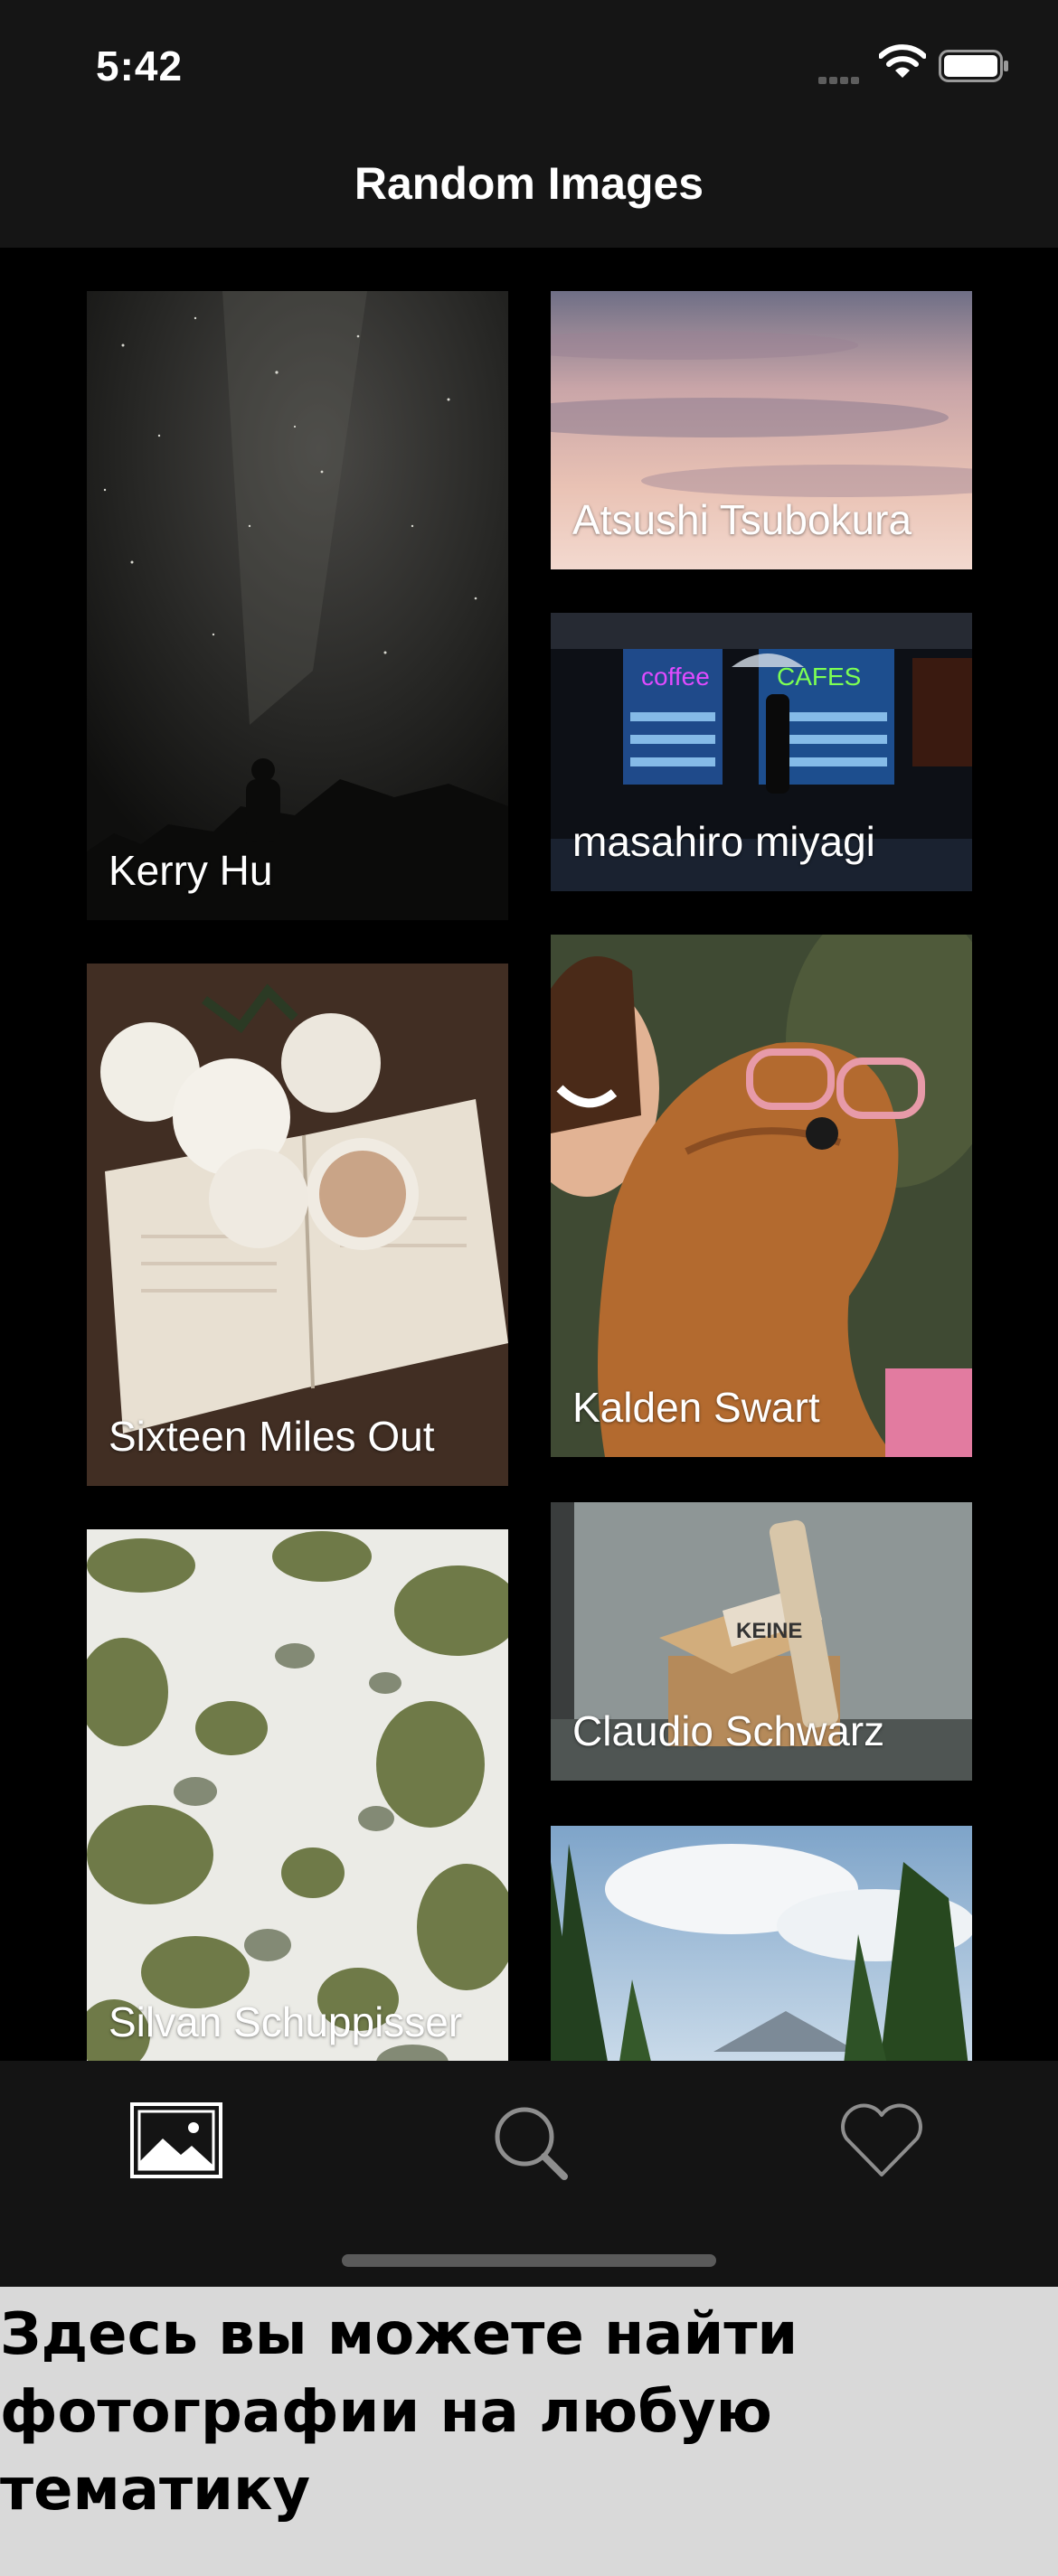  I want to click on cellular-signal-icon, so click(841, 78).